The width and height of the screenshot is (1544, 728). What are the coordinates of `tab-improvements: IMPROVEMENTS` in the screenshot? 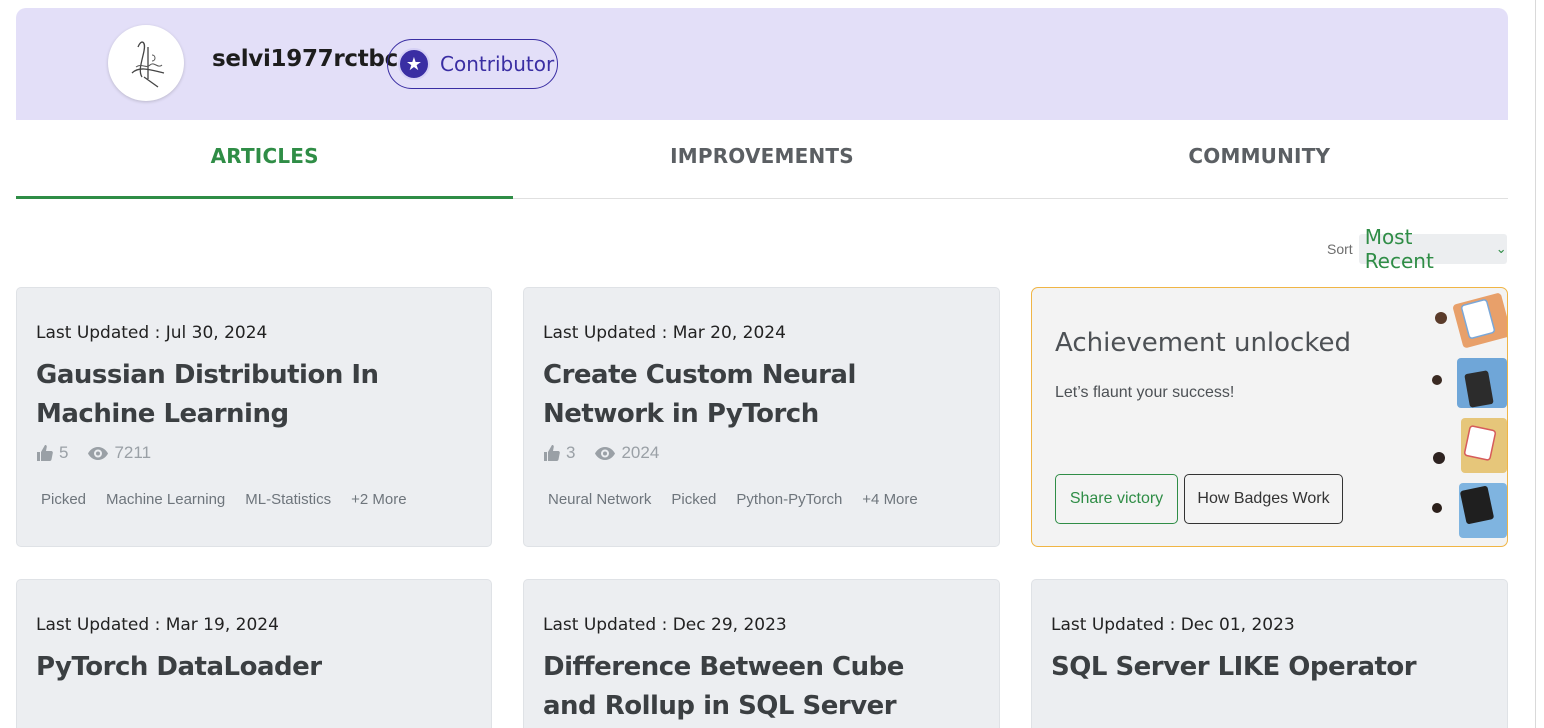 It's located at (761, 159).